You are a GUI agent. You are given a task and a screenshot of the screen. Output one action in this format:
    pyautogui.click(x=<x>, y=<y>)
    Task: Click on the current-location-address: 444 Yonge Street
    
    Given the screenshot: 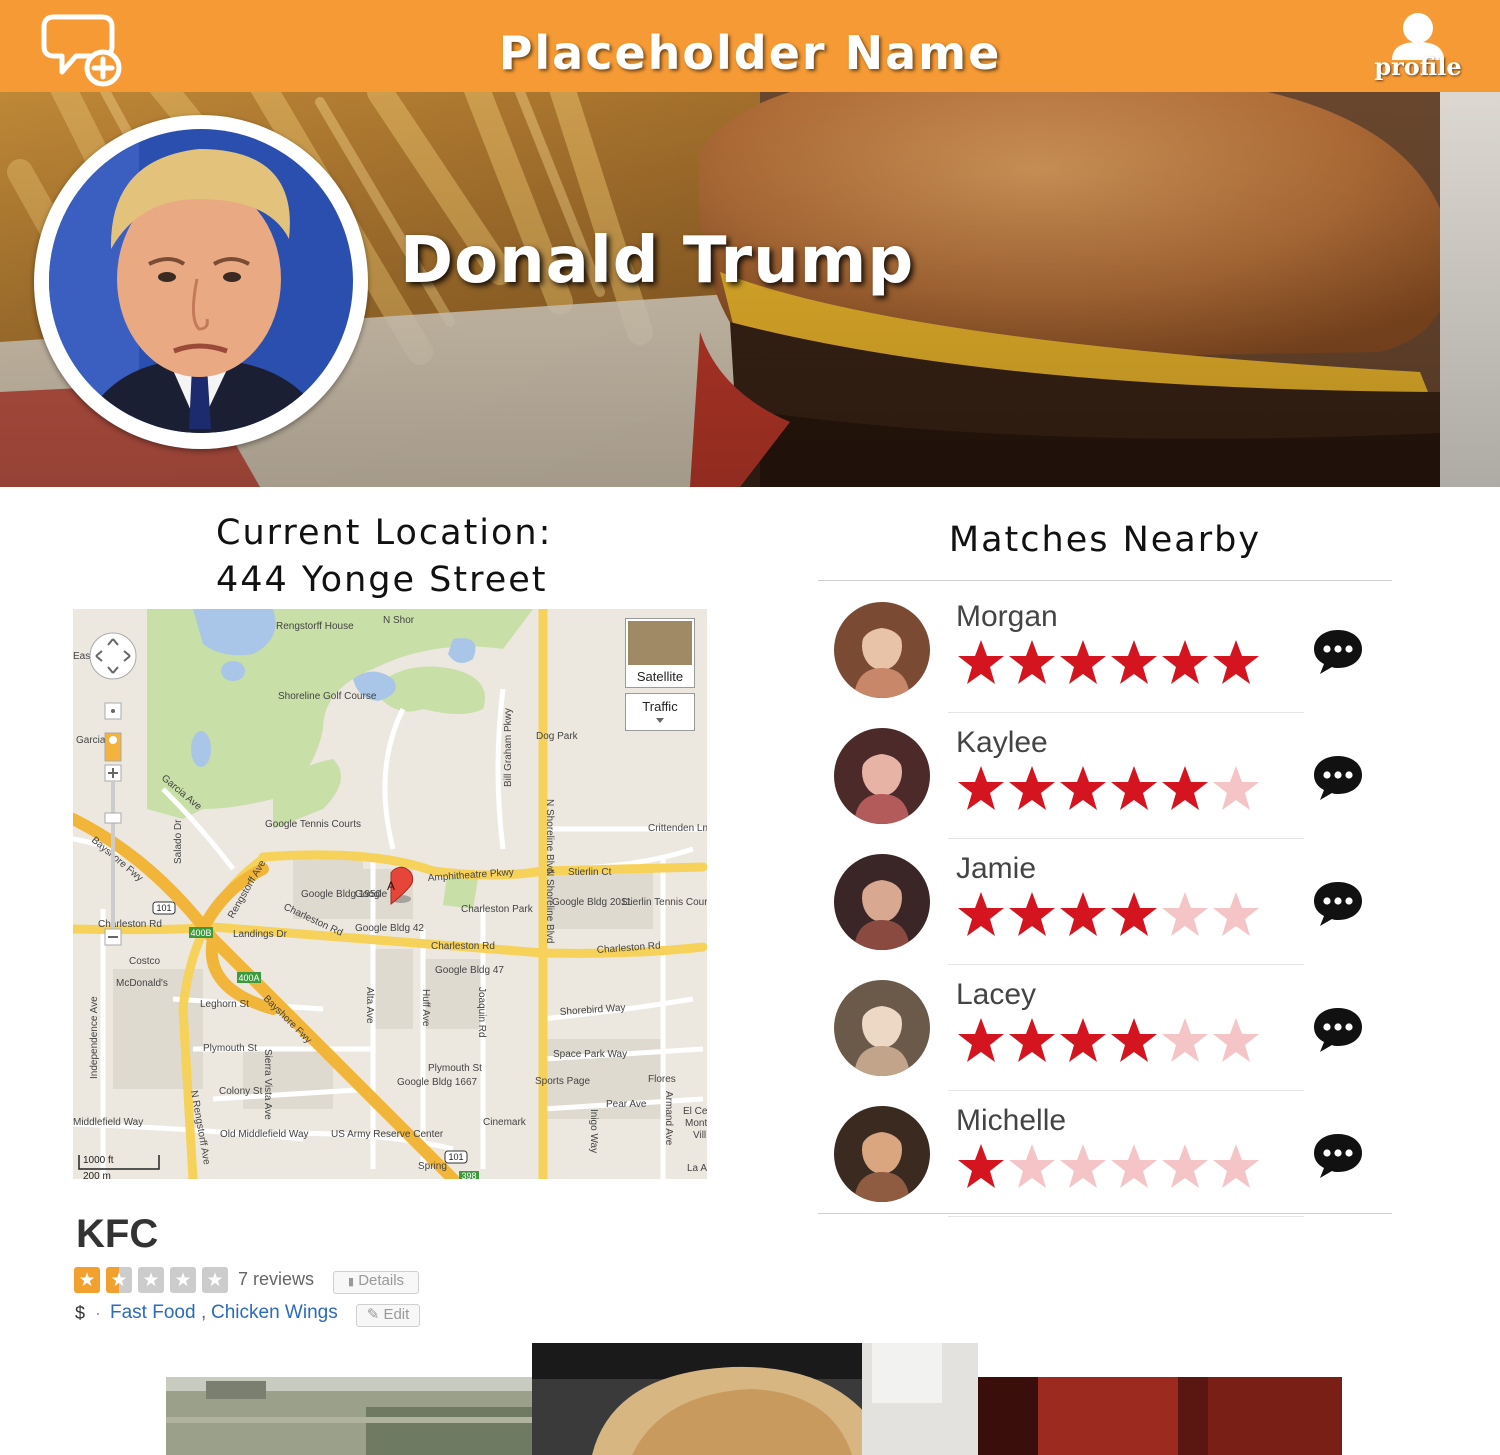 What is the action you would take?
    pyautogui.click(x=382, y=580)
    